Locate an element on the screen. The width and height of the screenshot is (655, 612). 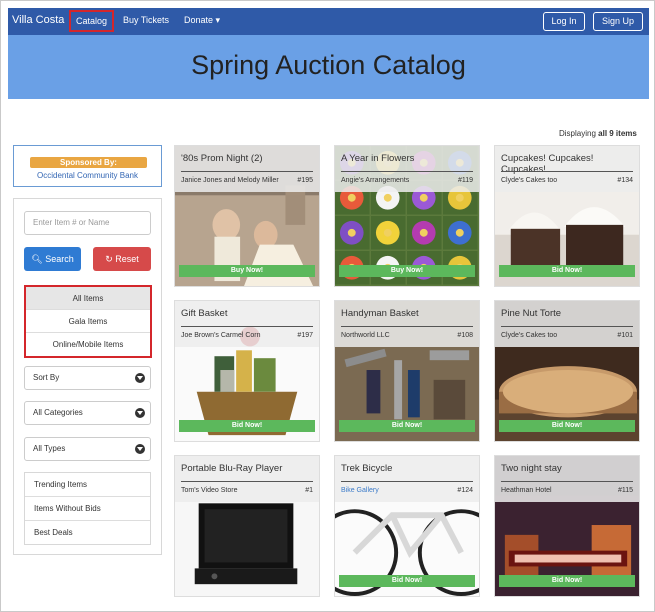
sort-by-label: Sort By is located at coordinates (46, 377).